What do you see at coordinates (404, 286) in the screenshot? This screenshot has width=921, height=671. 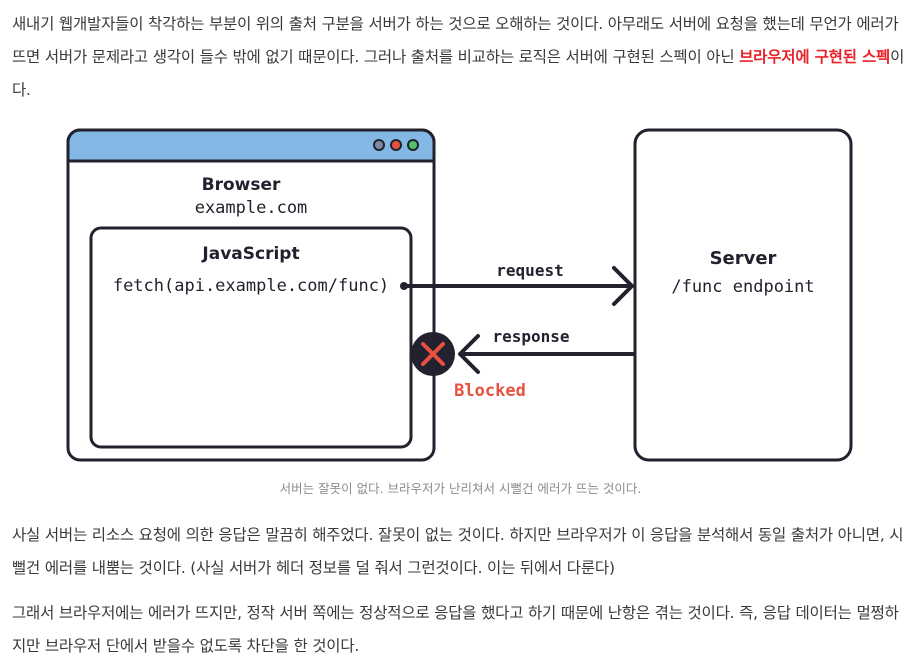 I see `request-origin-dot` at bounding box center [404, 286].